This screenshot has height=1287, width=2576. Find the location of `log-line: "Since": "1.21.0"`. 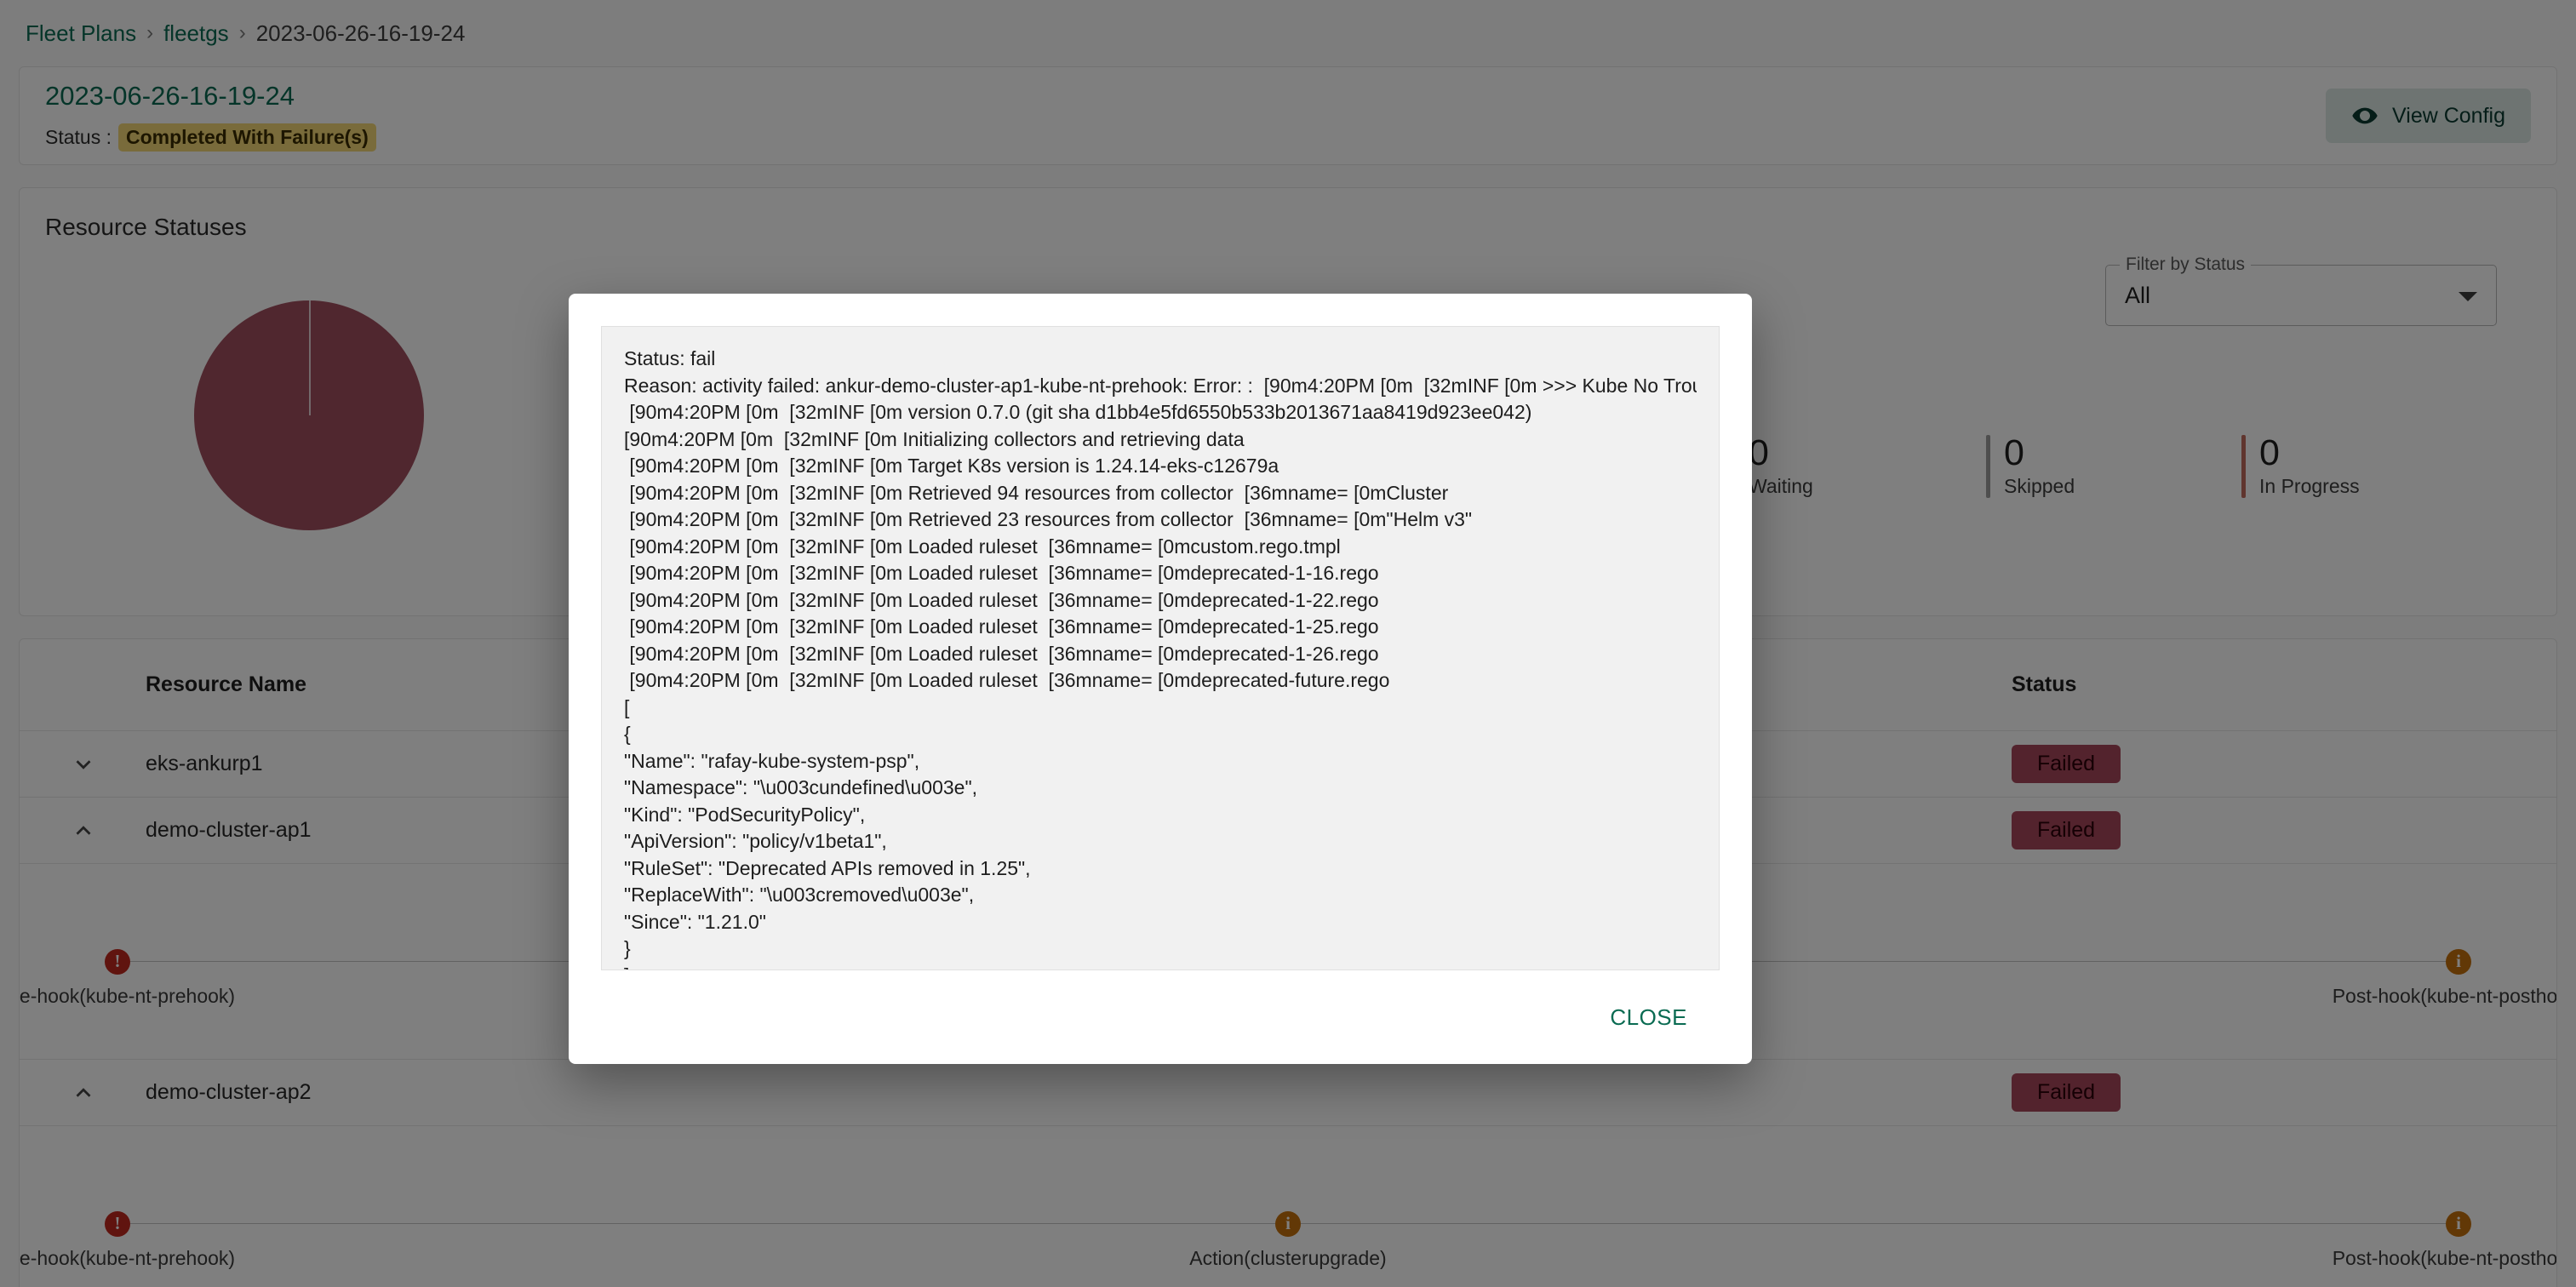

log-line: "Since": "1.21.0" is located at coordinates (695, 921).